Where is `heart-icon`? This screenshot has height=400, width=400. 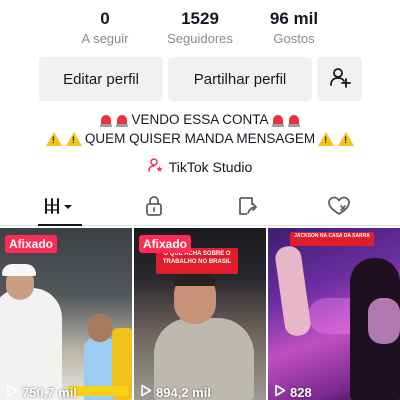
heart-icon is located at coordinates (339, 208).